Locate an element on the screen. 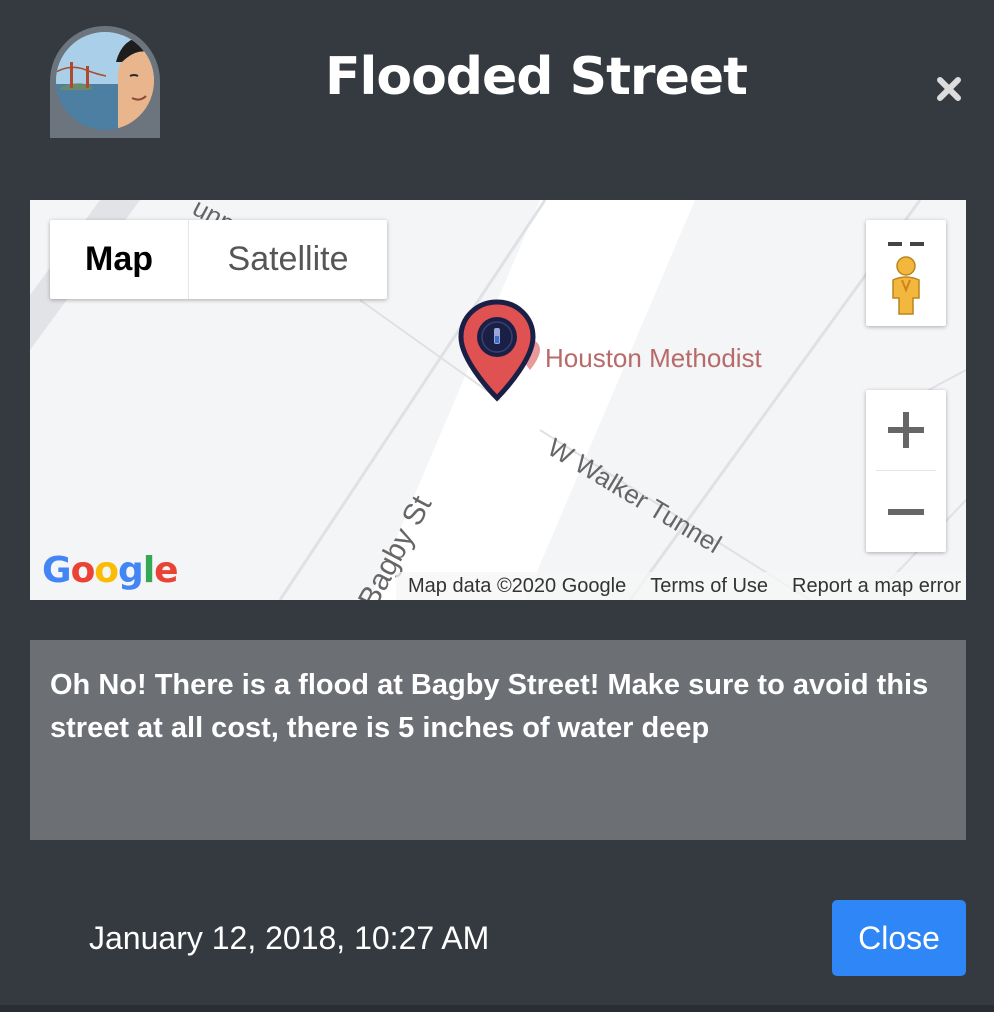 The width and height of the screenshot is (994, 1012). zoom-in-button is located at coordinates (906, 430).